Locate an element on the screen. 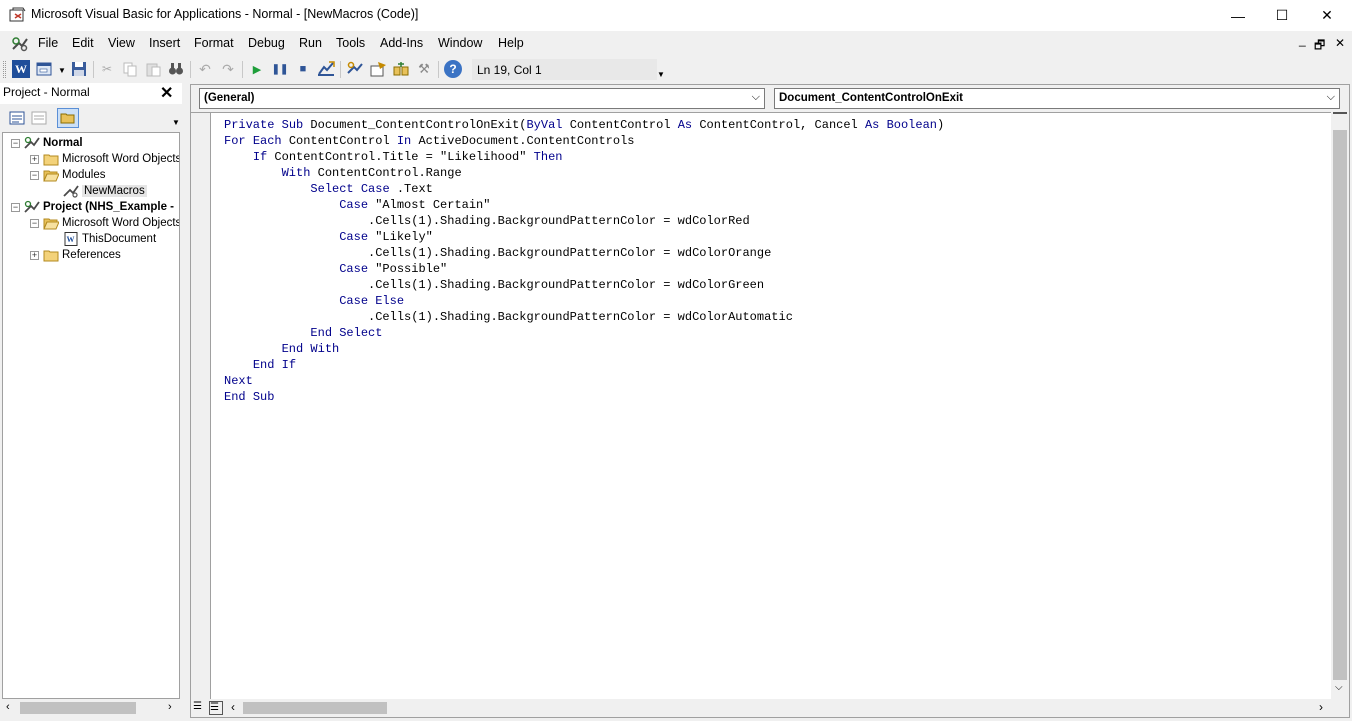 This screenshot has height=721, width=1352. code-line: End Select is located at coordinates (584, 333).